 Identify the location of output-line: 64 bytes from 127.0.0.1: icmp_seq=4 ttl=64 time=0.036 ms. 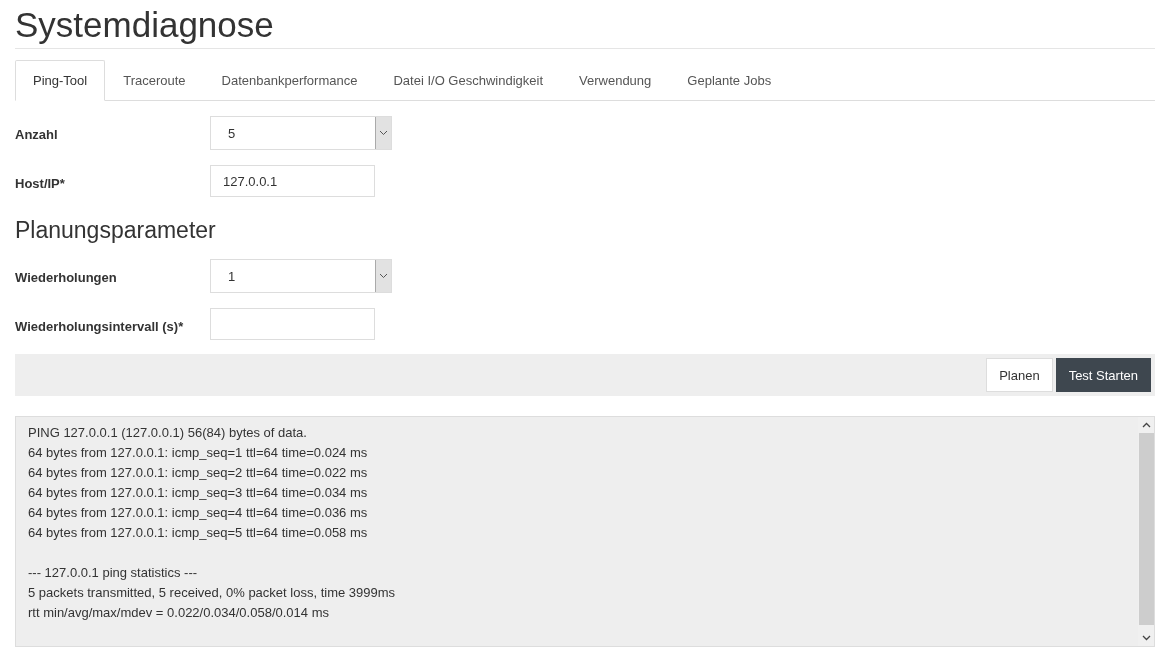
(198, 513).